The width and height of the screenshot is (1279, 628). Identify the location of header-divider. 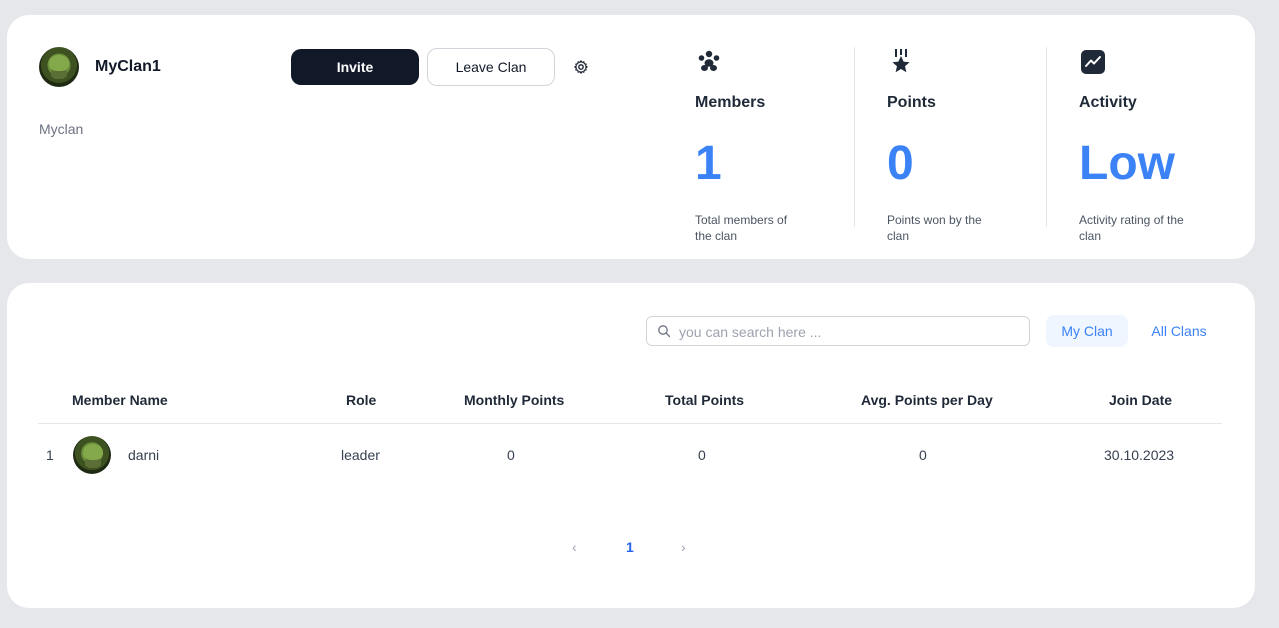
(630, 423).